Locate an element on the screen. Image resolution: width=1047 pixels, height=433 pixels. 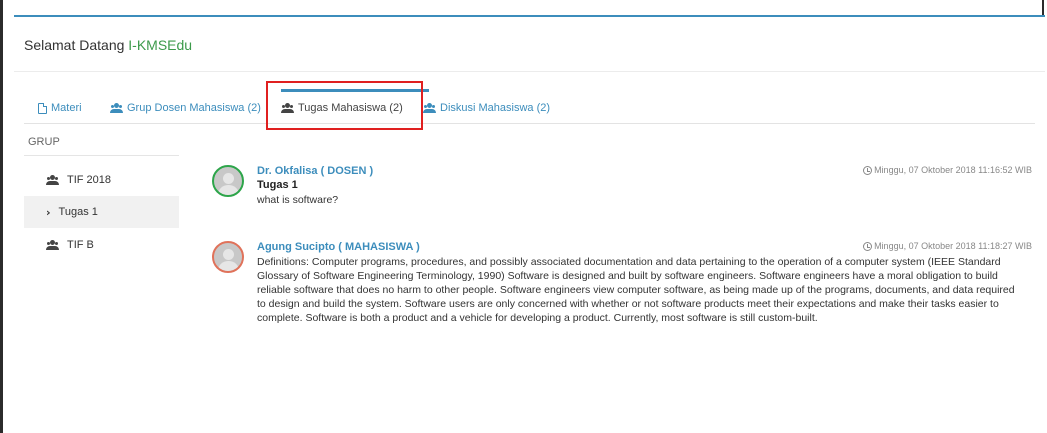
greeting-text: Selamat Datang is located at coordinates (76, 45).